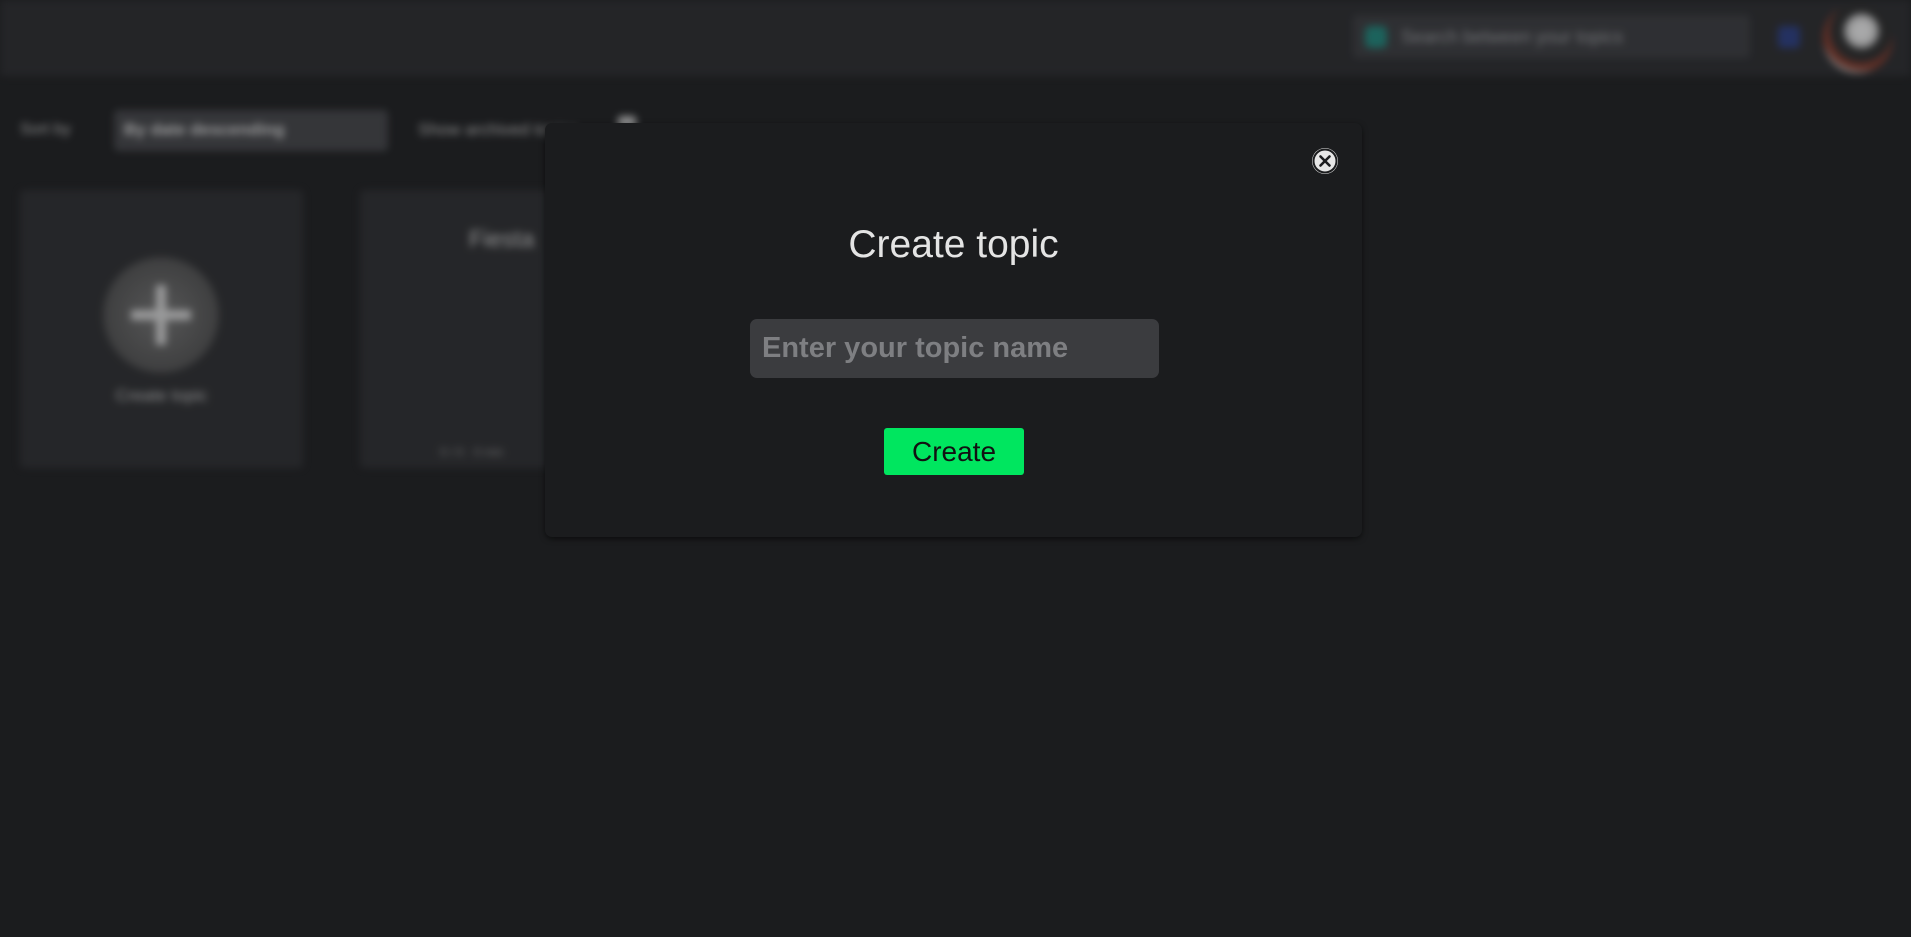 Image resolution: width=1911 pixels, height=937 pixels. I want to click on create-button: Create, so click(954, 451).